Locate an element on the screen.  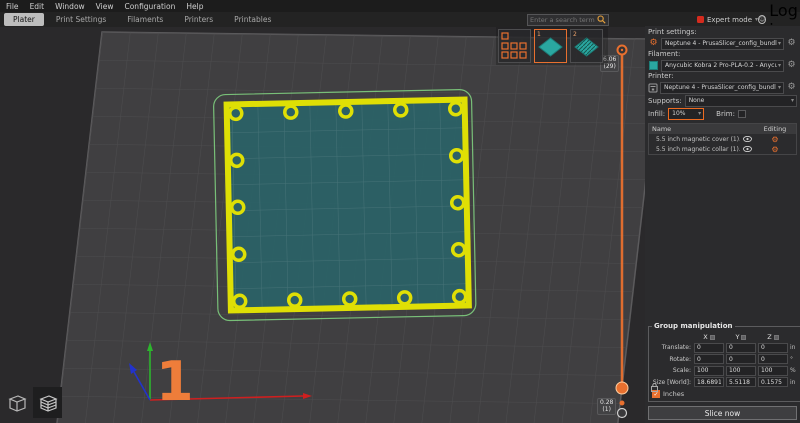
edit-printer-icon: ⚙ is located at coordinates (791, 87).